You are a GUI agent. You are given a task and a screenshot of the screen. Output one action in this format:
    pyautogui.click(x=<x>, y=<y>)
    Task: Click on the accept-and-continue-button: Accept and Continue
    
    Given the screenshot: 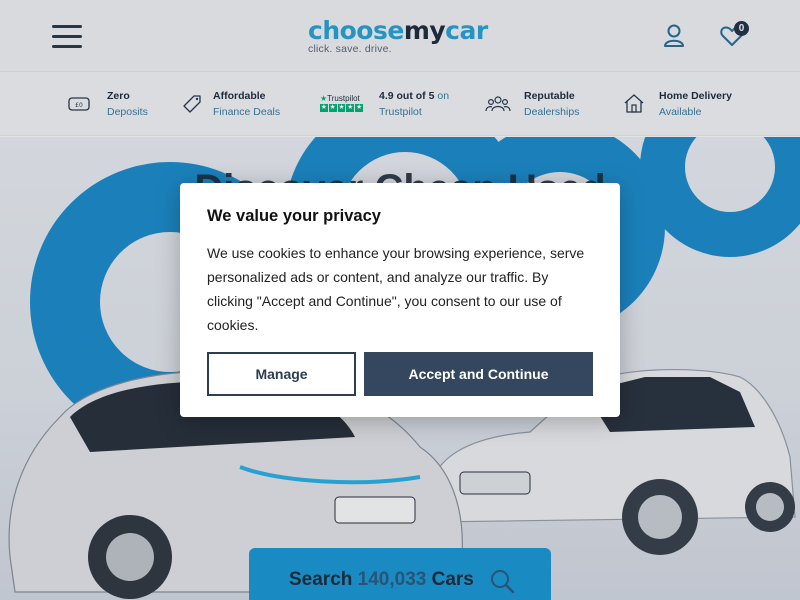 What is the action you would take?
    pyautogui.click(x=478, y=374)
    